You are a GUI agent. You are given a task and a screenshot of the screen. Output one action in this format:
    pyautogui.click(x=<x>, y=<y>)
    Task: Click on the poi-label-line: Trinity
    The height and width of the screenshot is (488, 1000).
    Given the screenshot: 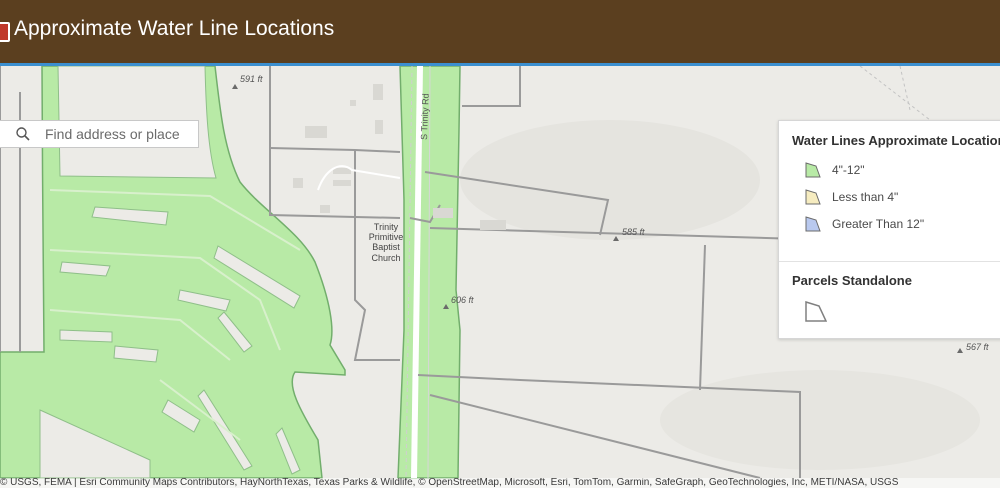 What is the action you would take?
    pyautogui.click(x=386, y=227)
    